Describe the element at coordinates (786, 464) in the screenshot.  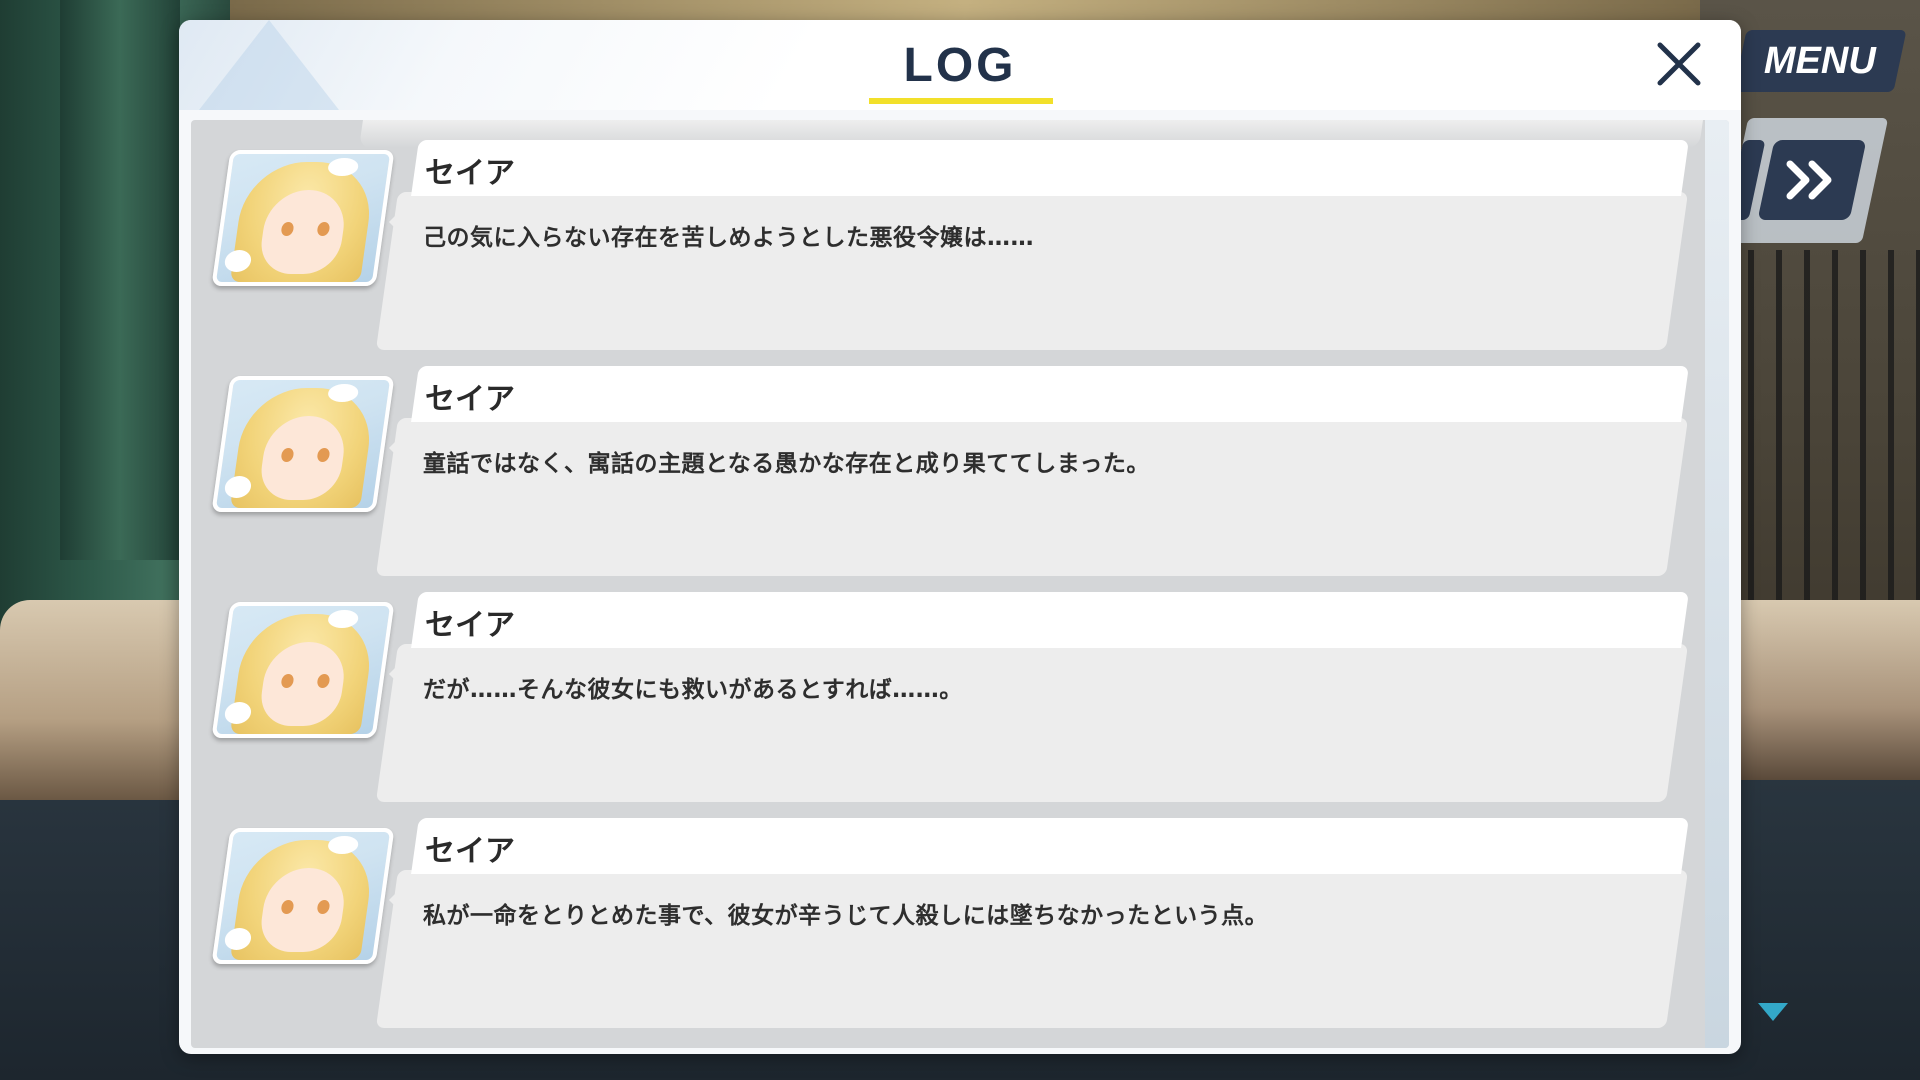
I see `log-text: 童話ではなく、寓話の主題となる愚かな存在と成り果ててしまった。` at that location.